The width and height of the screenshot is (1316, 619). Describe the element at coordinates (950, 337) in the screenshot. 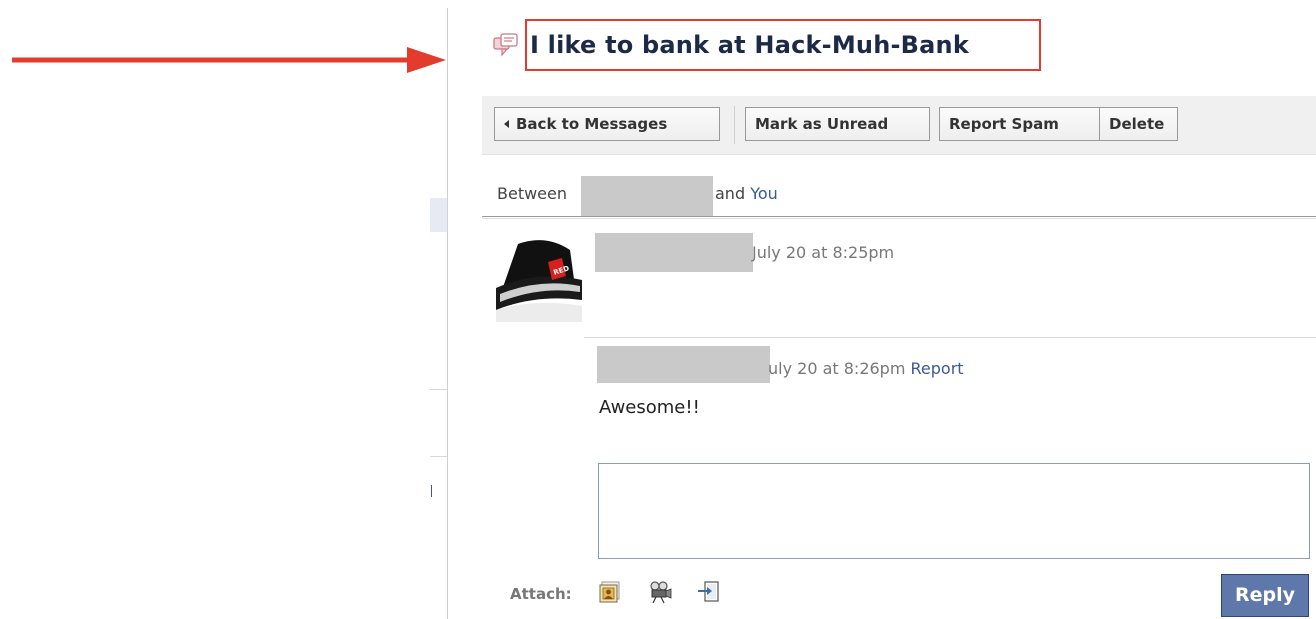

I see `message-divider` at that location.